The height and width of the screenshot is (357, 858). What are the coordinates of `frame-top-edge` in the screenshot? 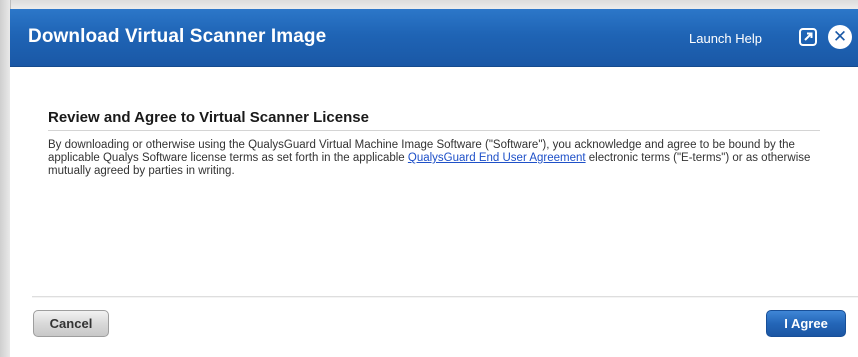 It's located at (429, 4).